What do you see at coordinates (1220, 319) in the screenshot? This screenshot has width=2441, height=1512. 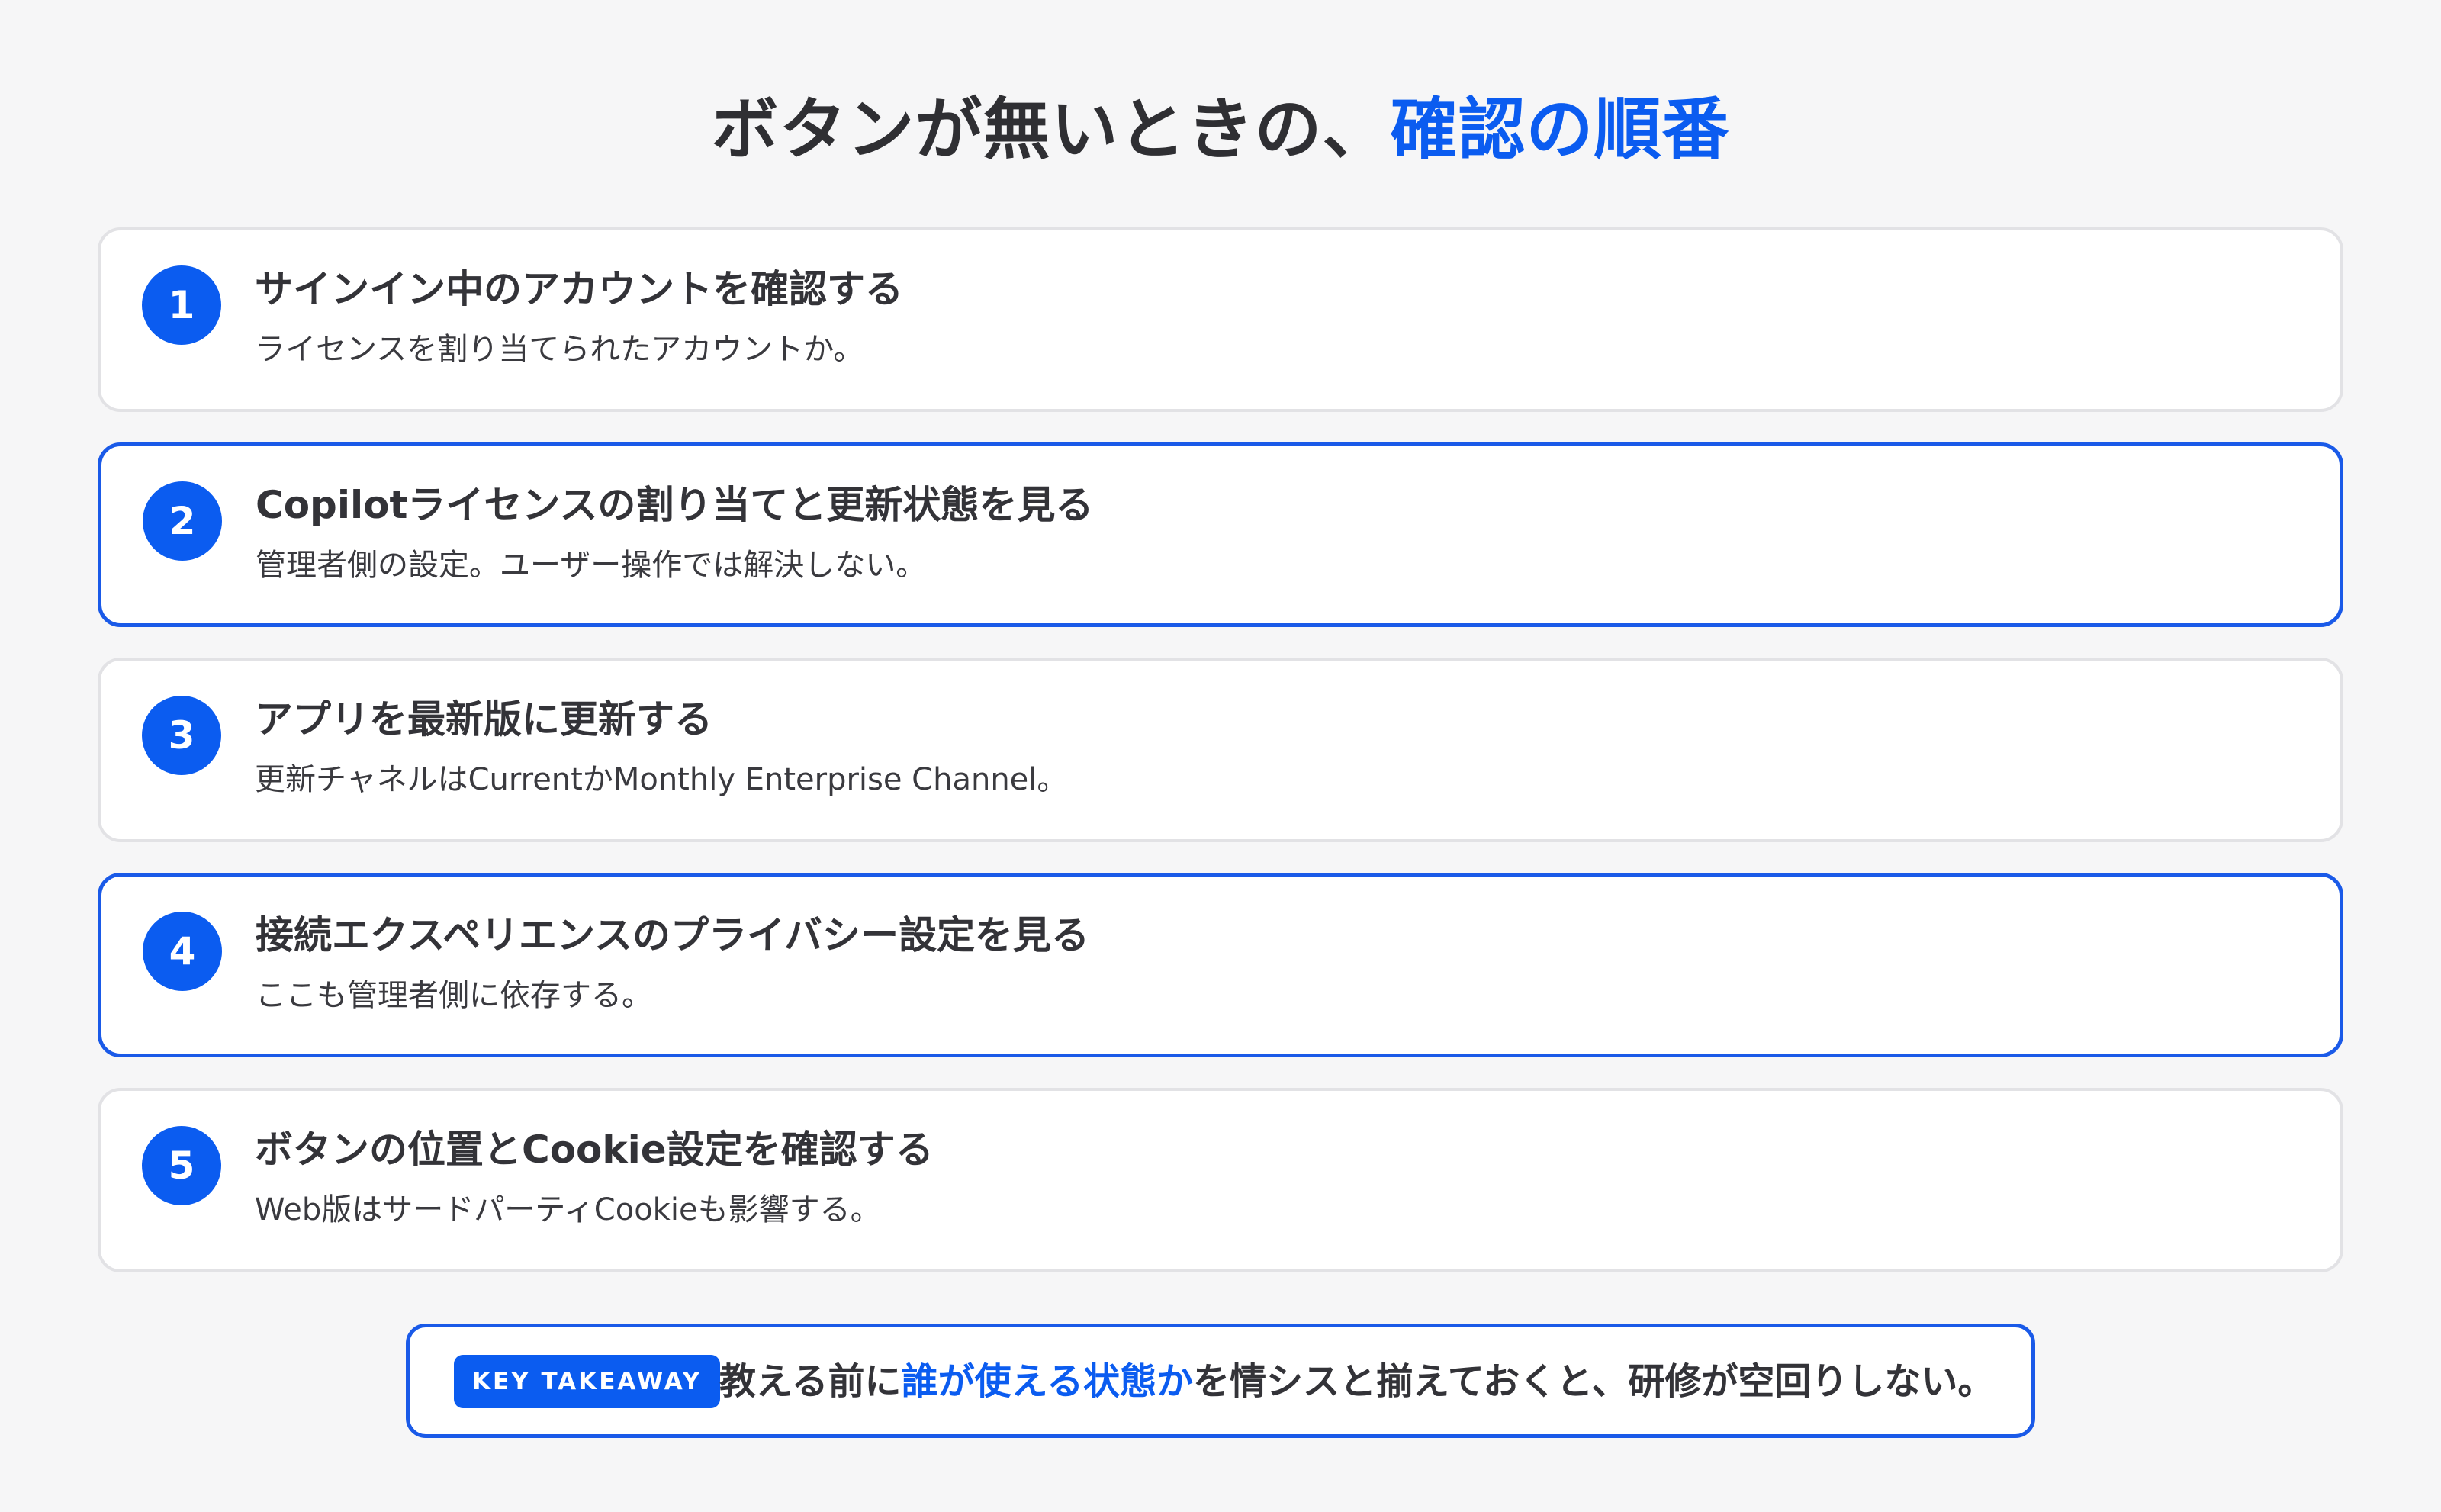 I see `step-card-1: 1 サインイン中のアカウントを確認する ライセンスを割り当てられたアカウントか。` at bounding box center [1220, 319].